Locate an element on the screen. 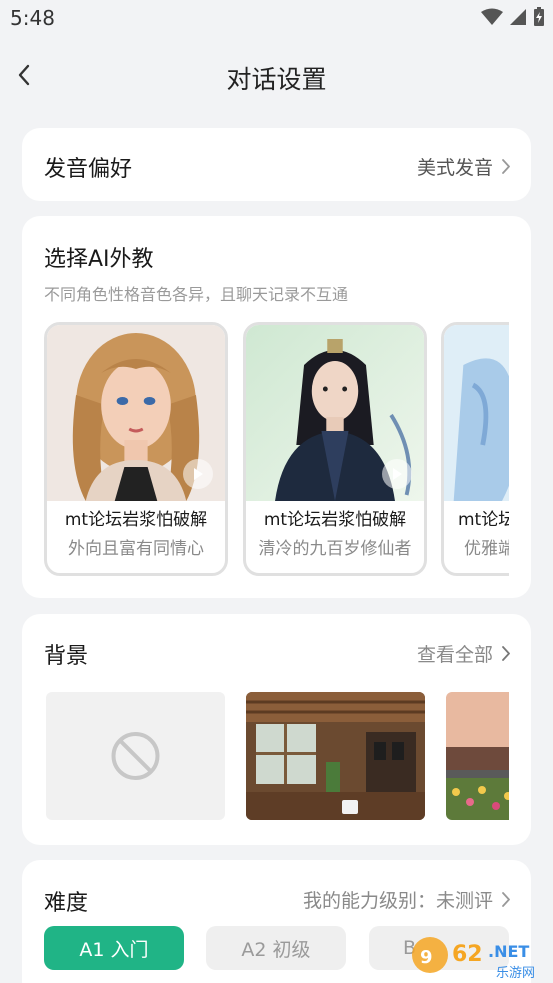 Image resolution: width=553 pixels, height=983 pixels. tutor-name: mt论坛 is located at coordinates (483, 520).